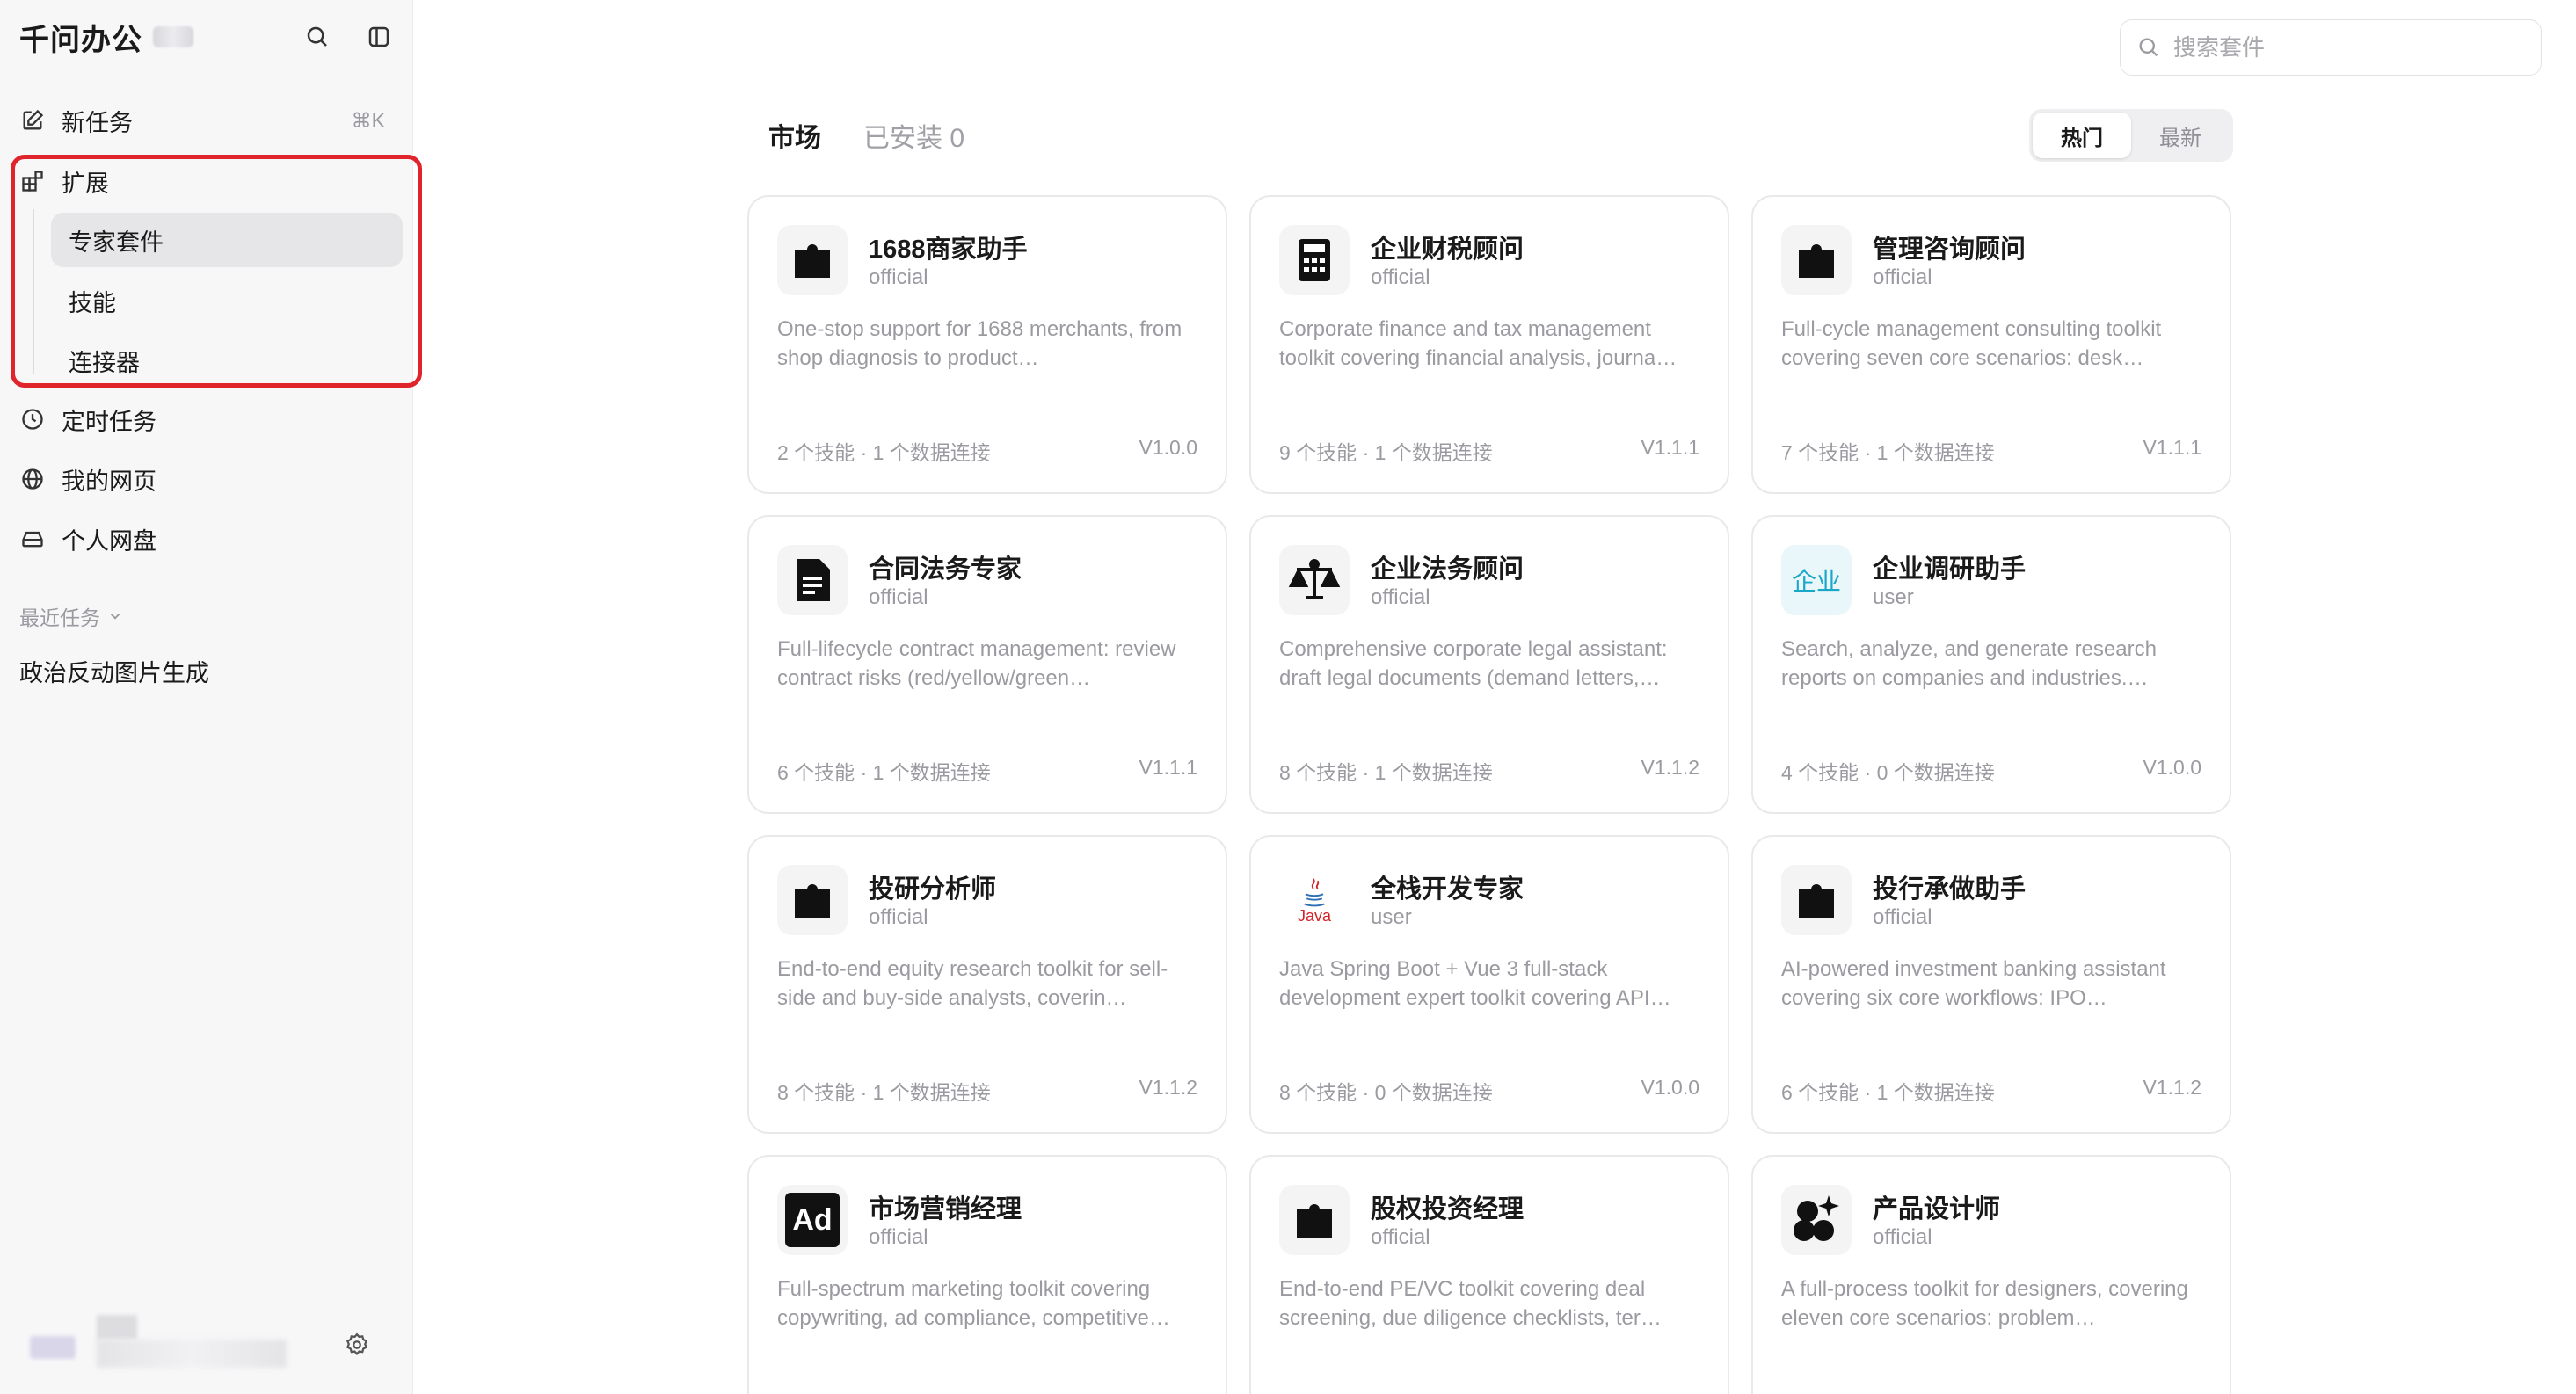  What do you see at coordinates (109, 541) in the screenshot?
I see `nav-drive-label: 个人网盘` at bounding box center [109, 541].